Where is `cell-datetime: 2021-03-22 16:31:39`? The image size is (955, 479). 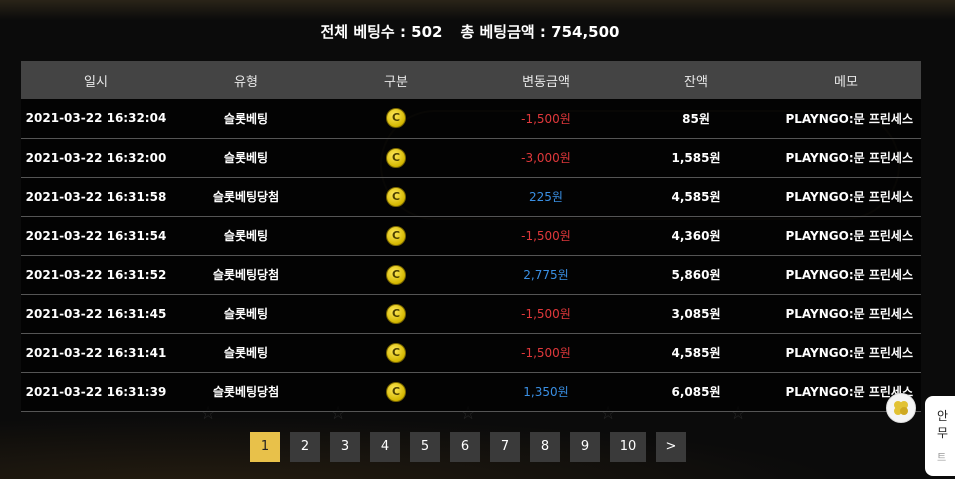
cell-datetime: 2021-03-22 16:31:39 is located at coordinates (96, 392).